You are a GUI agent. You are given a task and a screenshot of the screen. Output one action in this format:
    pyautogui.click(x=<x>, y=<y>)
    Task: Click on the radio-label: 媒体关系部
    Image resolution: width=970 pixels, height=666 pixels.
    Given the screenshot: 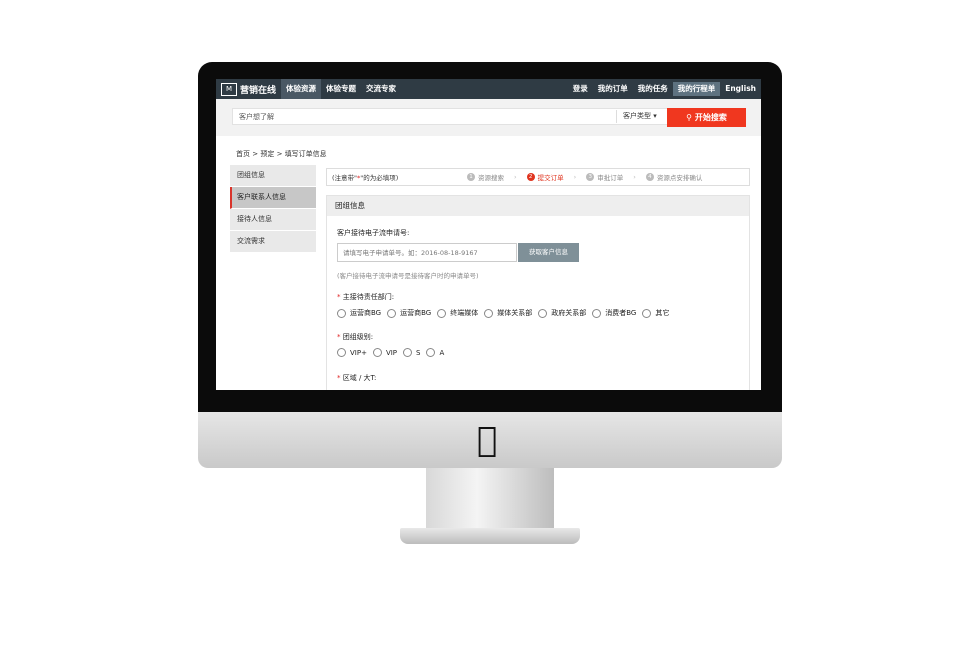 What is the action you would take?
    pyautogui.click(x=515, y=313)
    